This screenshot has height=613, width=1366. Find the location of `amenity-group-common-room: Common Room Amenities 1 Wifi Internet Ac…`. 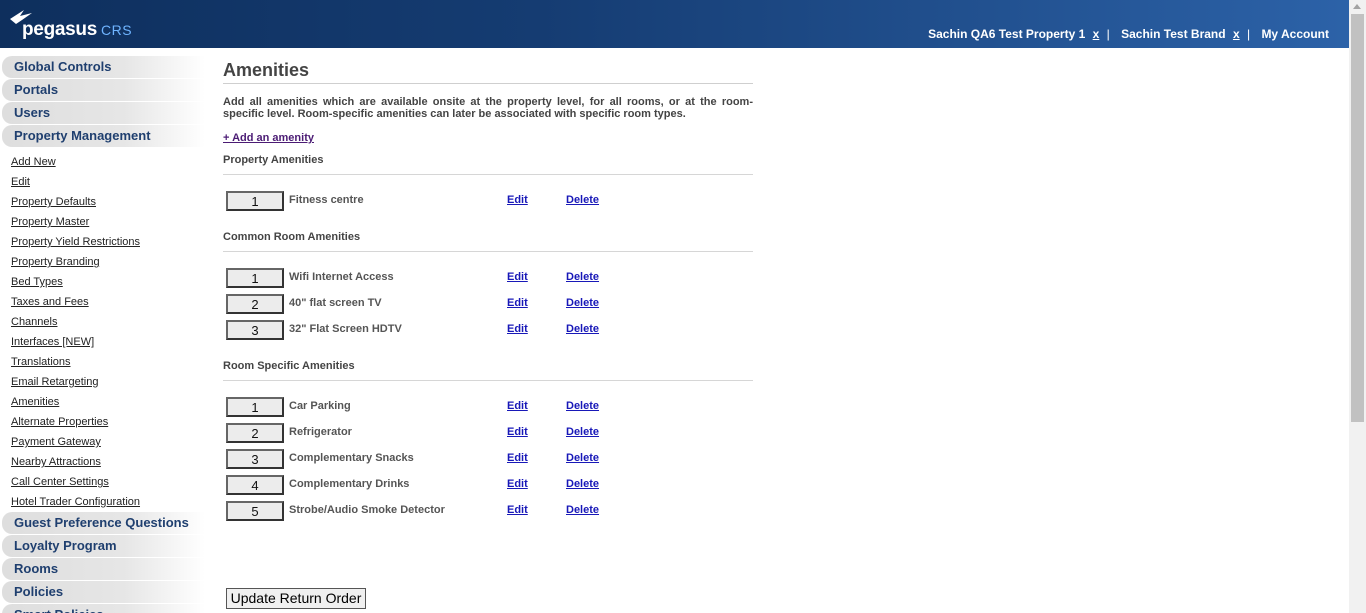

amenity-group-common-room: Common Room Amenities 1 Wifi Internet Ac… is located at coordinates (488, 288).